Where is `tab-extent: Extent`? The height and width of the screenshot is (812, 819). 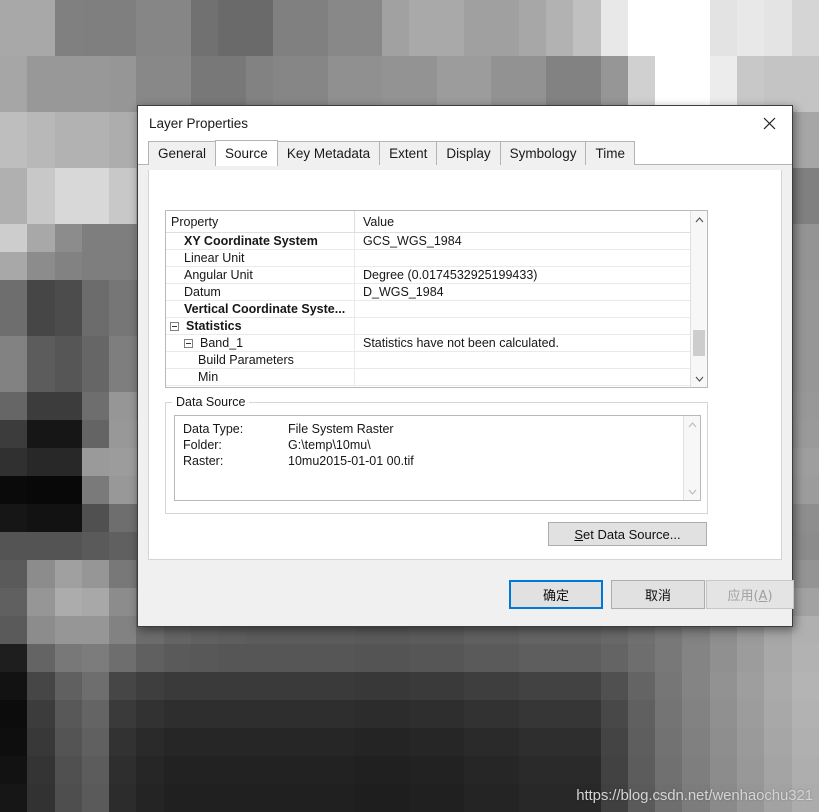 tab-extent: Extent is located at coordinates (408, 153).